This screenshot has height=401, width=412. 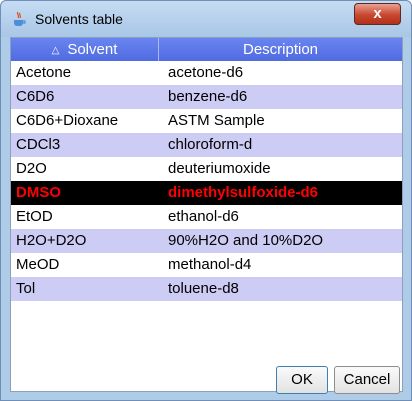 I want to click on title-bar: Solvents table x, so click(x=206, y=19).